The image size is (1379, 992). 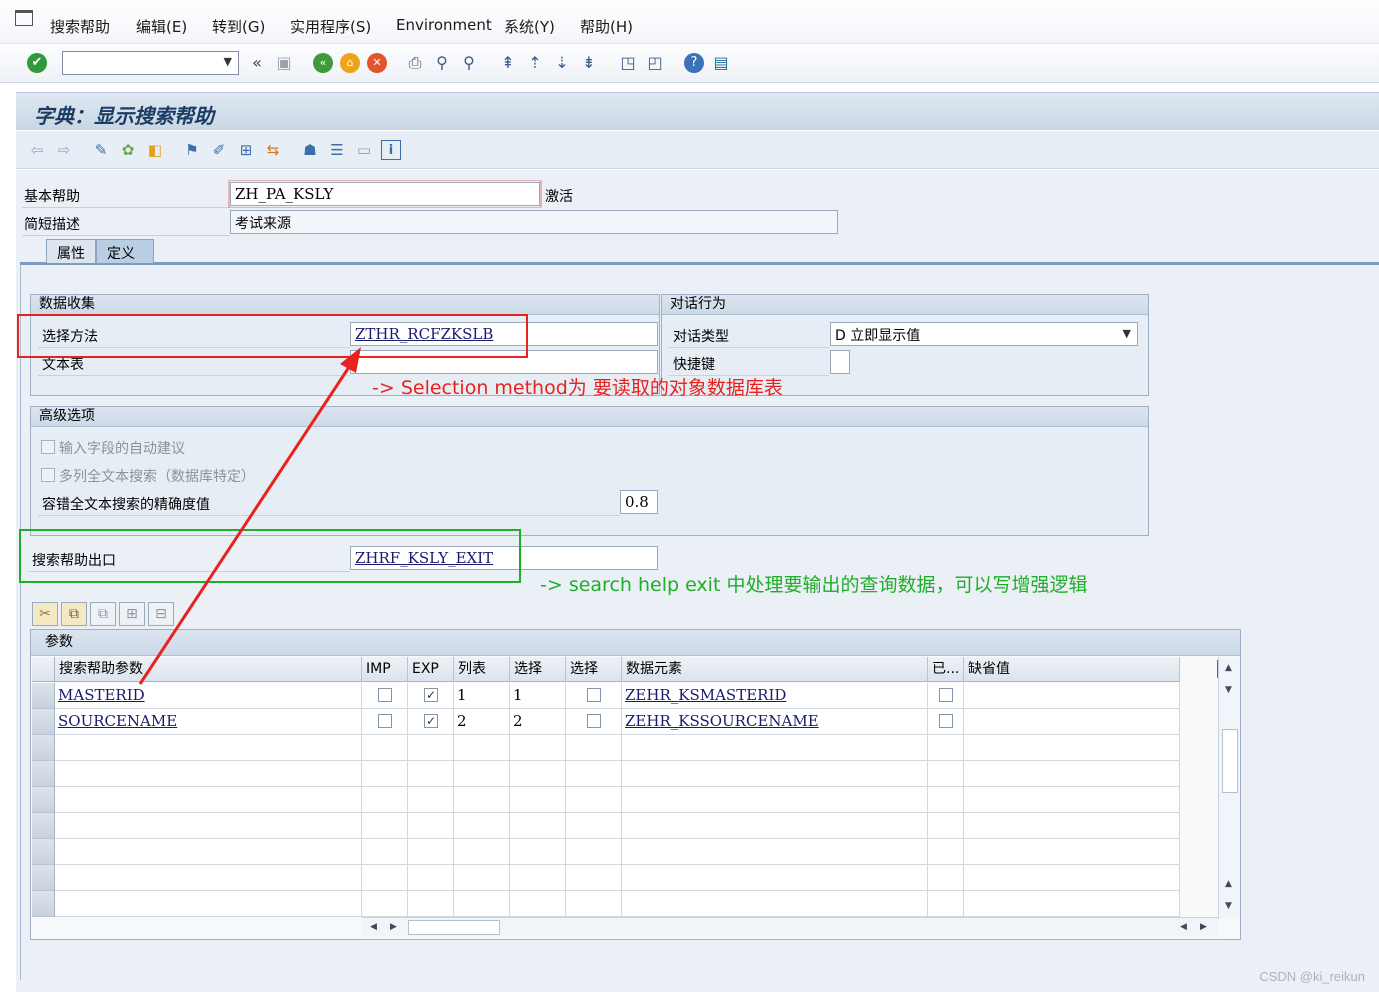 What do you see at coordinates (1203, 927) in the screenshot?
I see `scroll-far-right-icon: ▶` at bounding box center [1203, 927].